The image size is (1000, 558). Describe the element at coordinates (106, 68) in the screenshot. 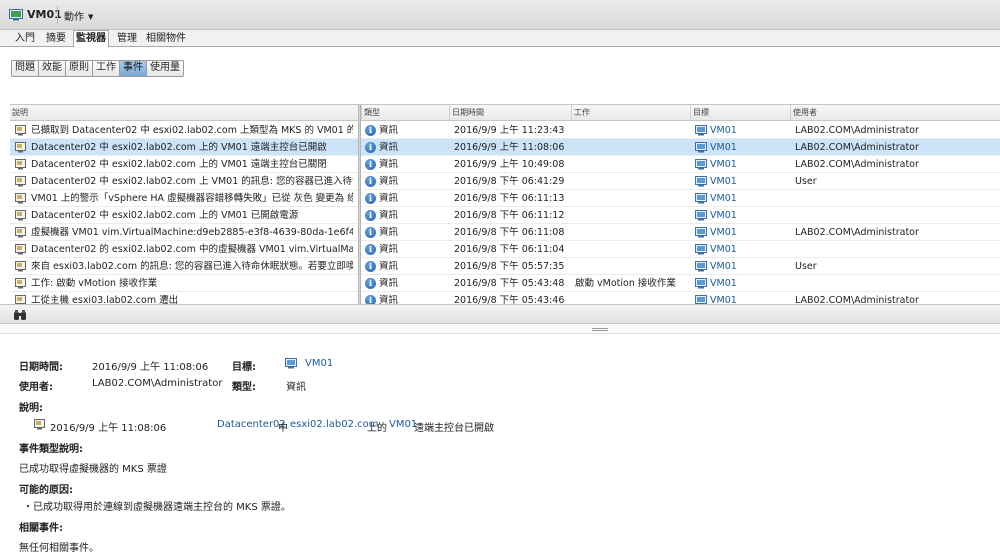

I see `subtab-tasks: 工作` at that location.